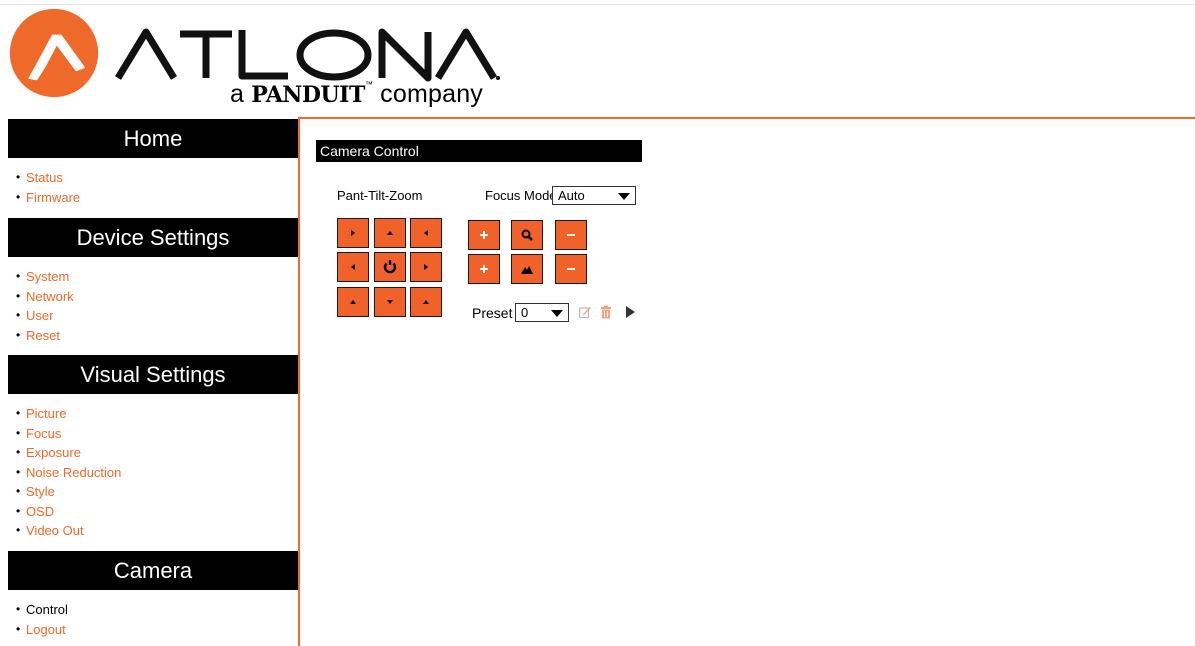  I want to click on list-item: Noise Reduction, so click(157, 473).